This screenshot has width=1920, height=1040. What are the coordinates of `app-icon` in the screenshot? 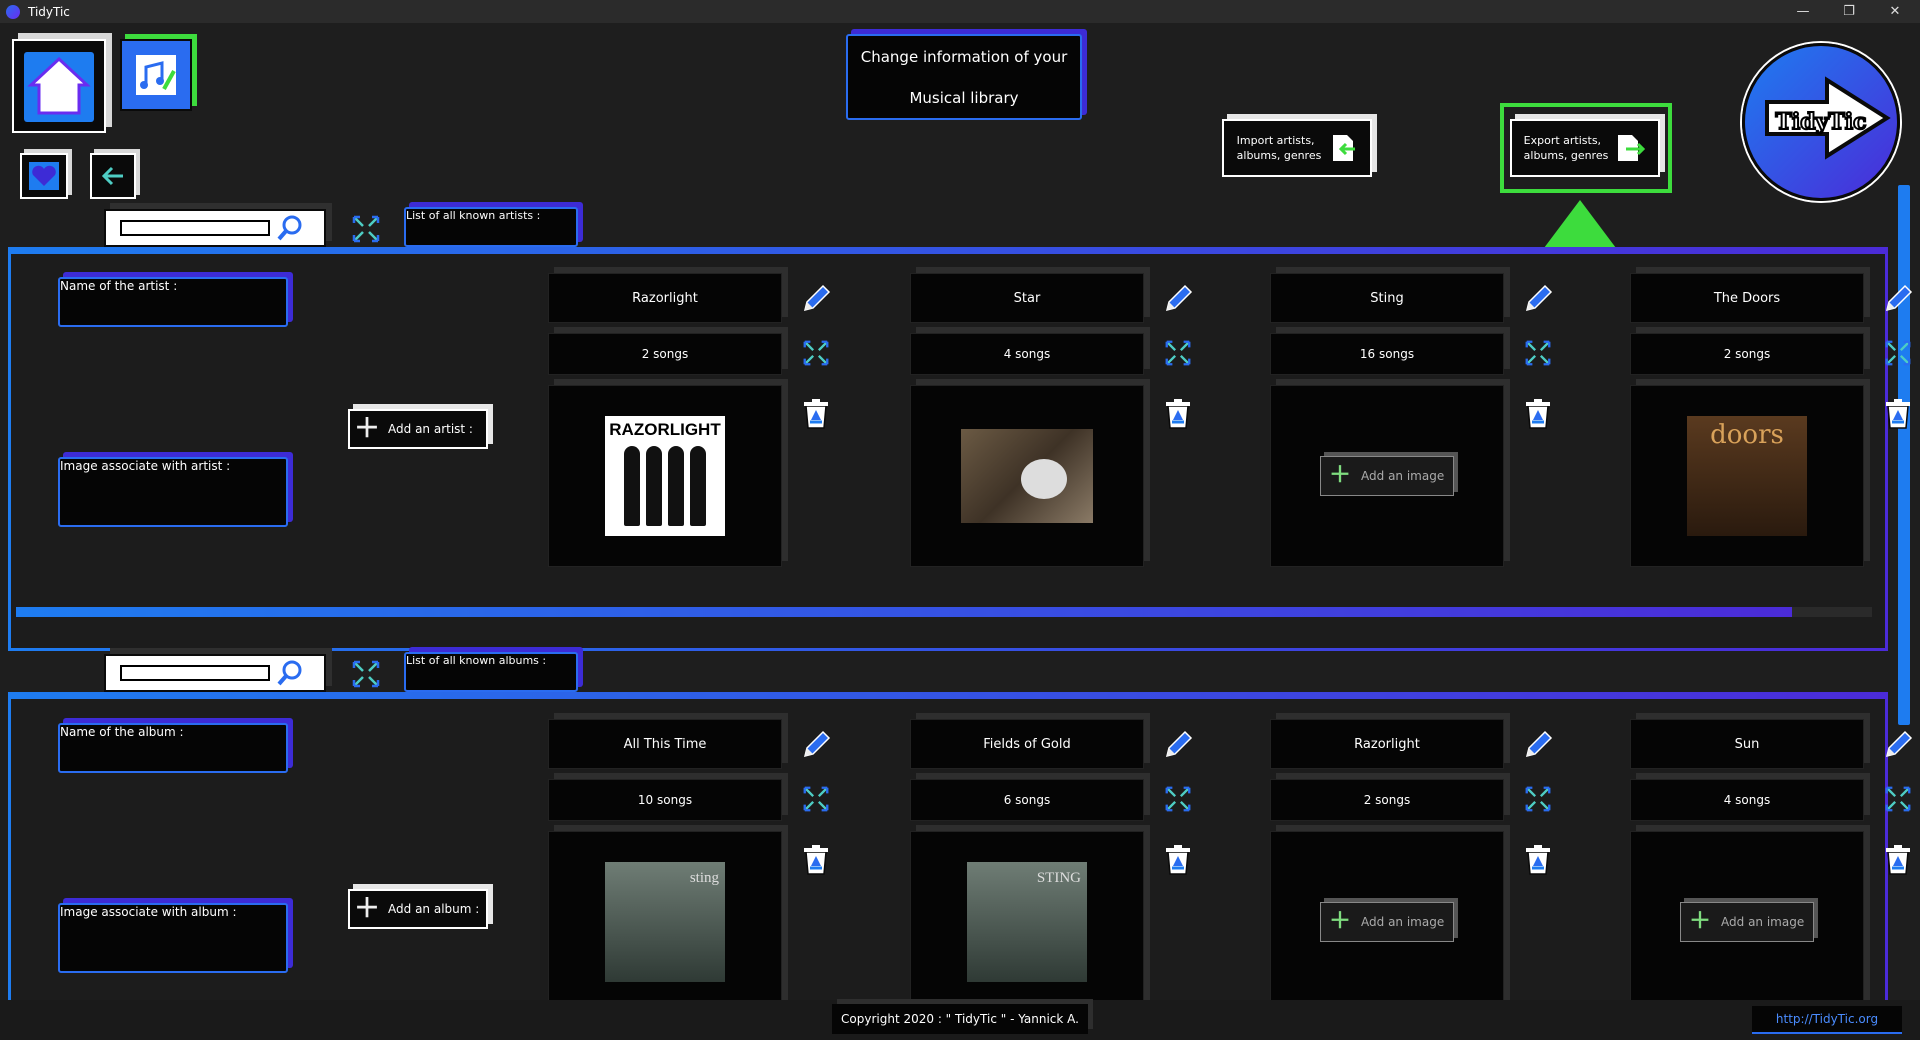 It's located at (13, 11).